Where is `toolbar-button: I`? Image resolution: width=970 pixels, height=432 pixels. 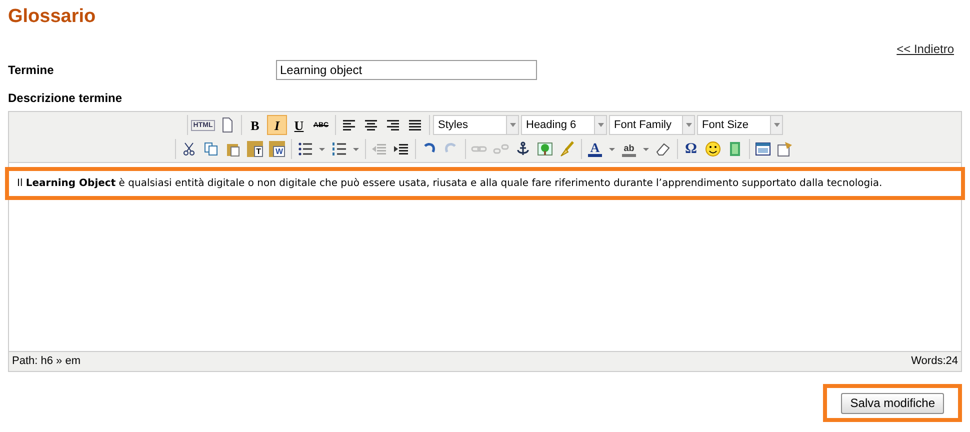
toolbar-button: I is located at coordinates (277, 125).